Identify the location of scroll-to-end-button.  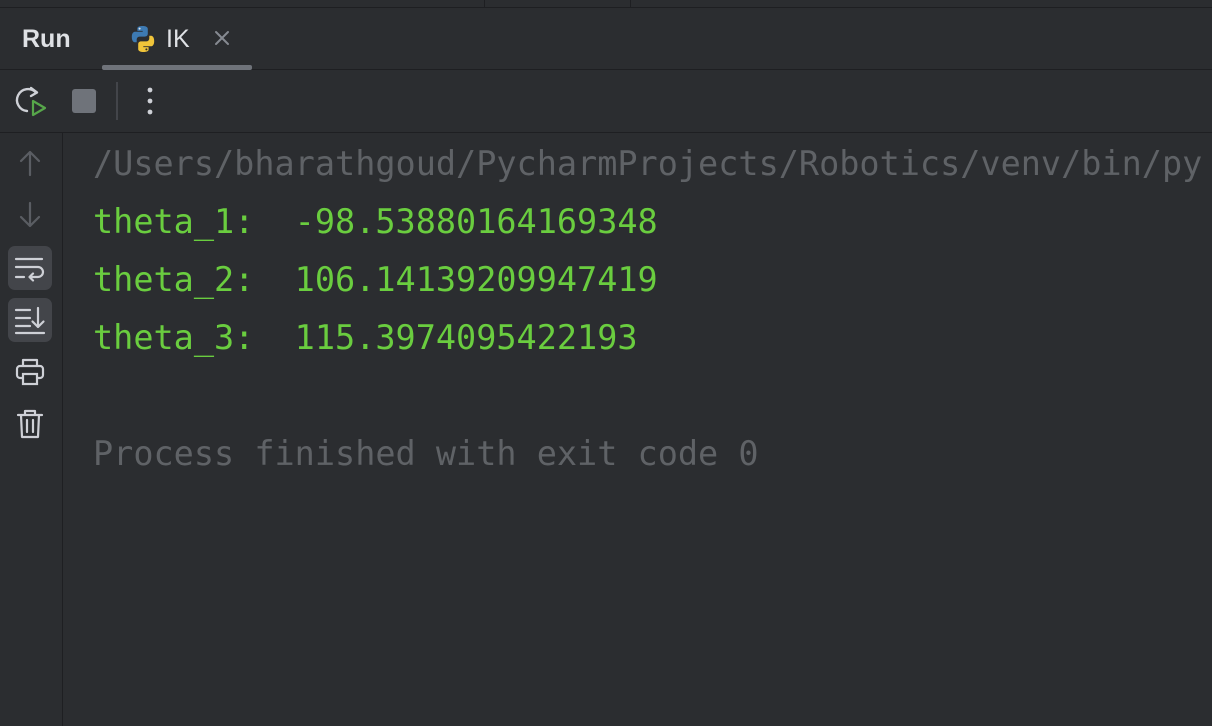
(30, 320).